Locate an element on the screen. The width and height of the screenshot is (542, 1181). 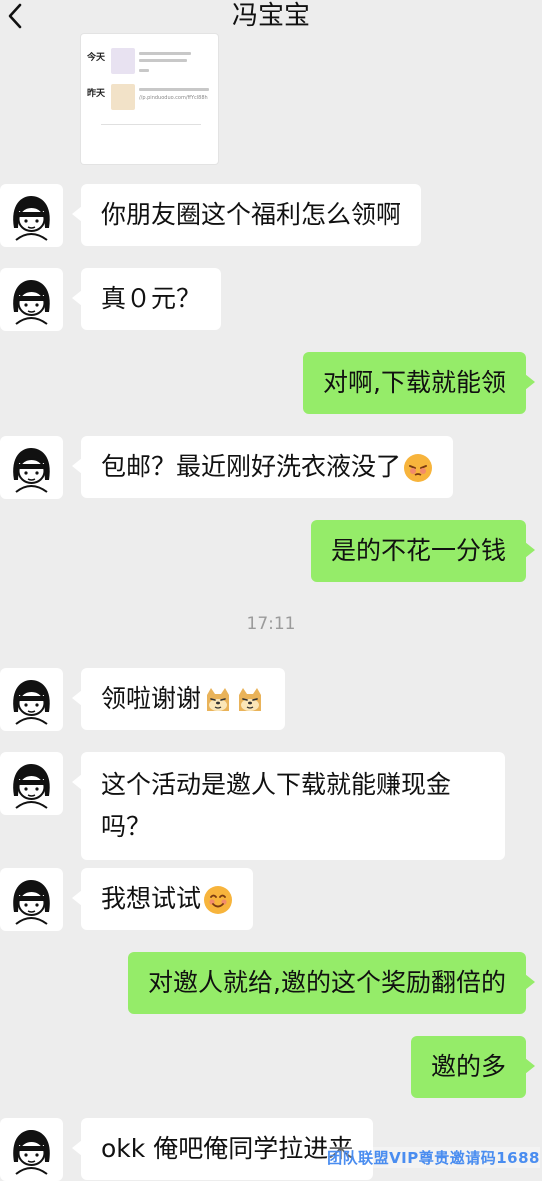
chat-timestamp: 17:11 is located at coordinates (271, 624).